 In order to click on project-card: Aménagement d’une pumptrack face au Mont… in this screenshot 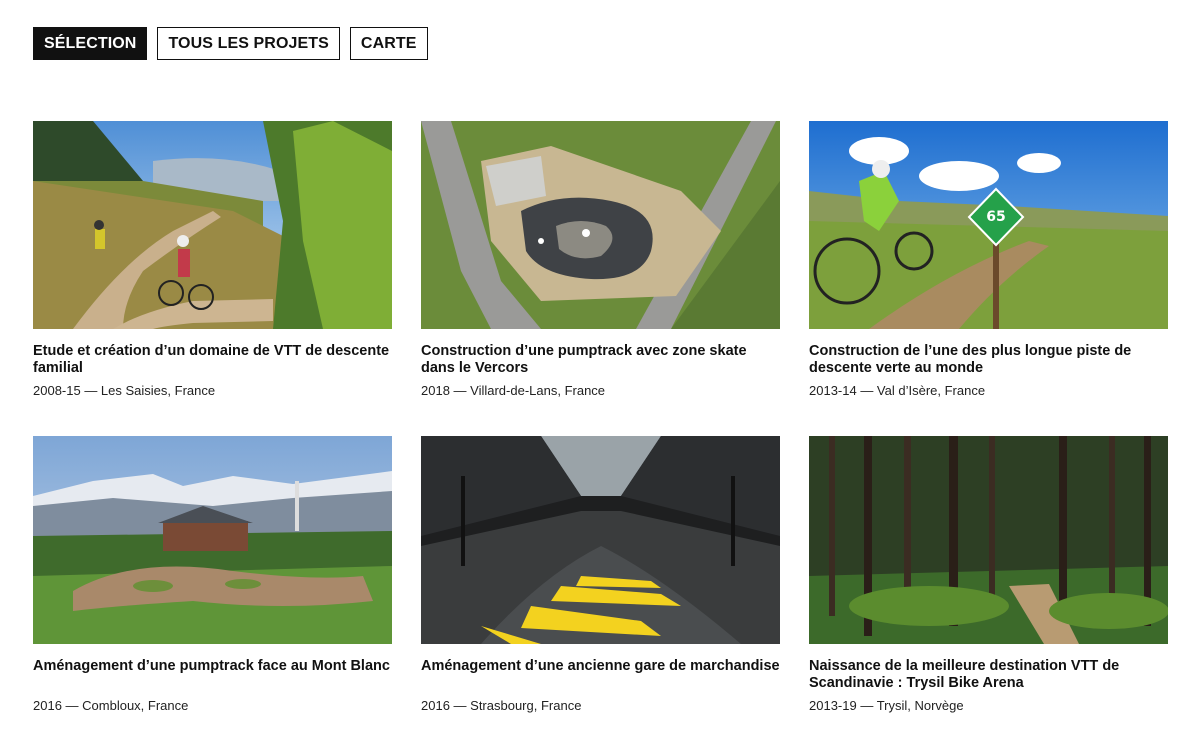, I will do `click(212, 574)`.